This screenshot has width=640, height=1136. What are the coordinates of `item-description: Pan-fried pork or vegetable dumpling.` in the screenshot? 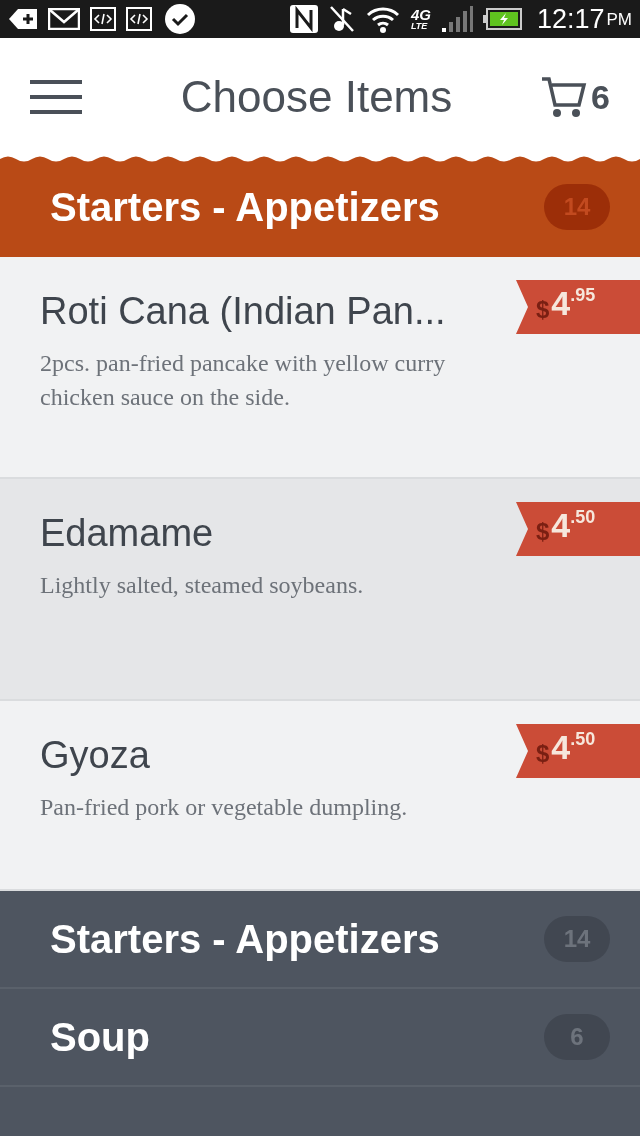 It's located at (224, 807).